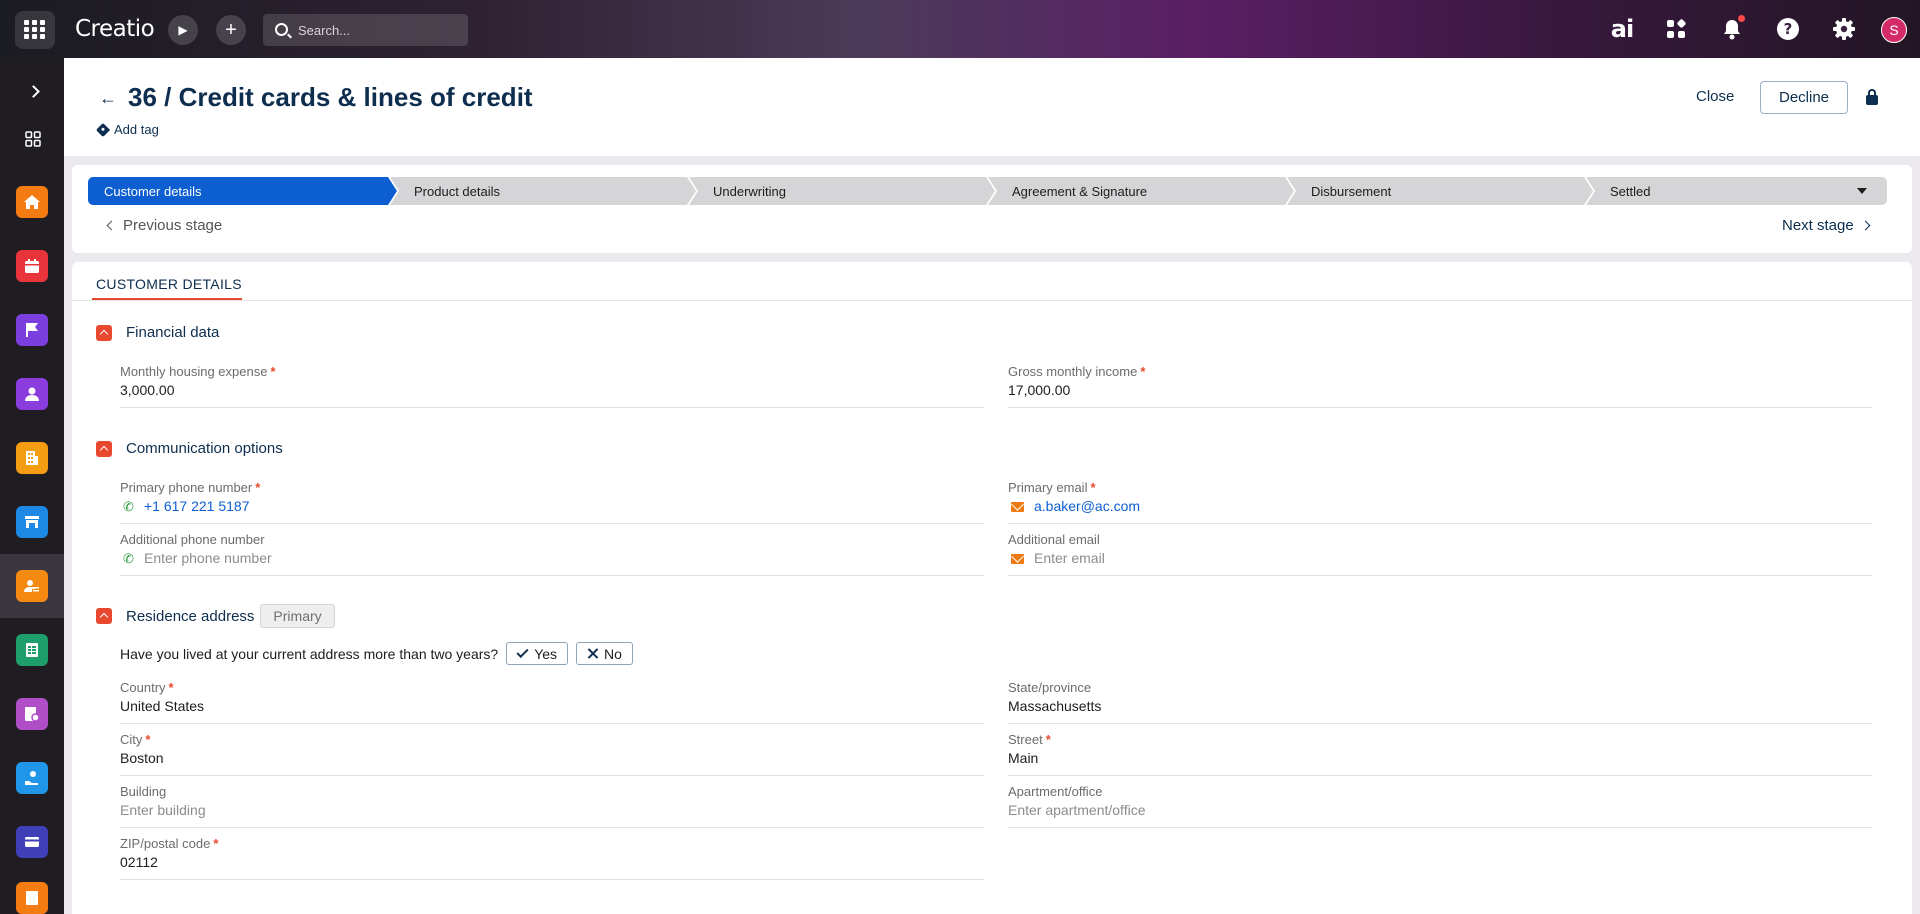 This screenshot has height=914, width=1920. Describe the element at coordinates (1818, 225) in the screenshot. I see `next-stage-label: Next stage` at that location.